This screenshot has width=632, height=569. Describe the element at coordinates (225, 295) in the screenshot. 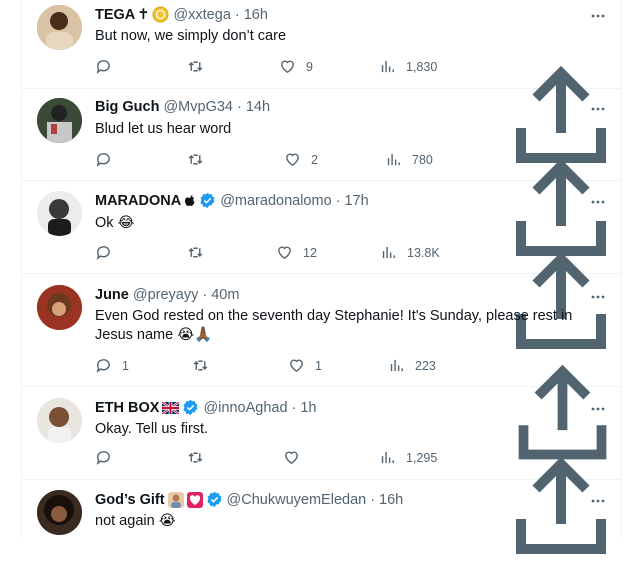

I see `timestamp: 40m` at that location.